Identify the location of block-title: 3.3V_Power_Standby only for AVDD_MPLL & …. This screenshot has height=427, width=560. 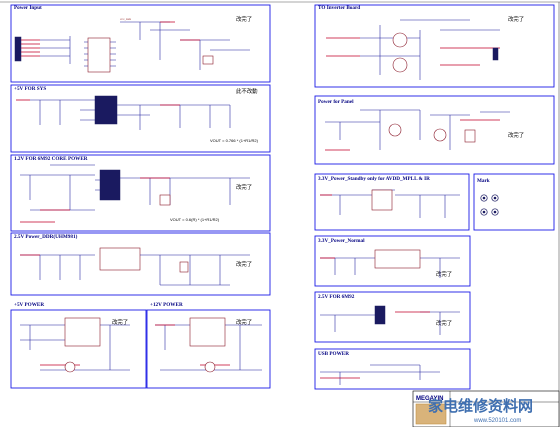
(374, 179).